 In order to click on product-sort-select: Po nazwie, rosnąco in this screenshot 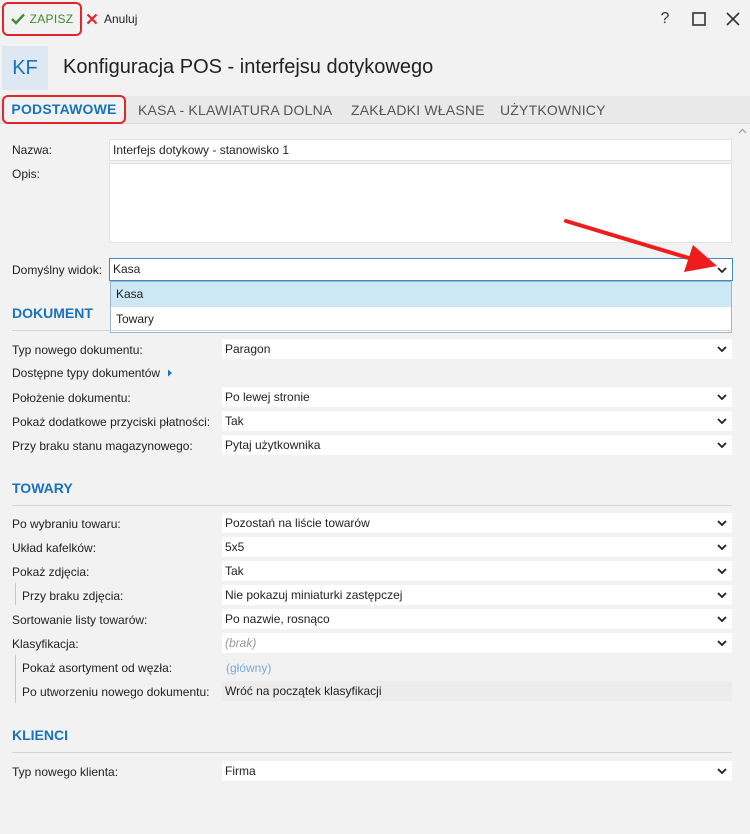, I will do `click(477, 619)`.